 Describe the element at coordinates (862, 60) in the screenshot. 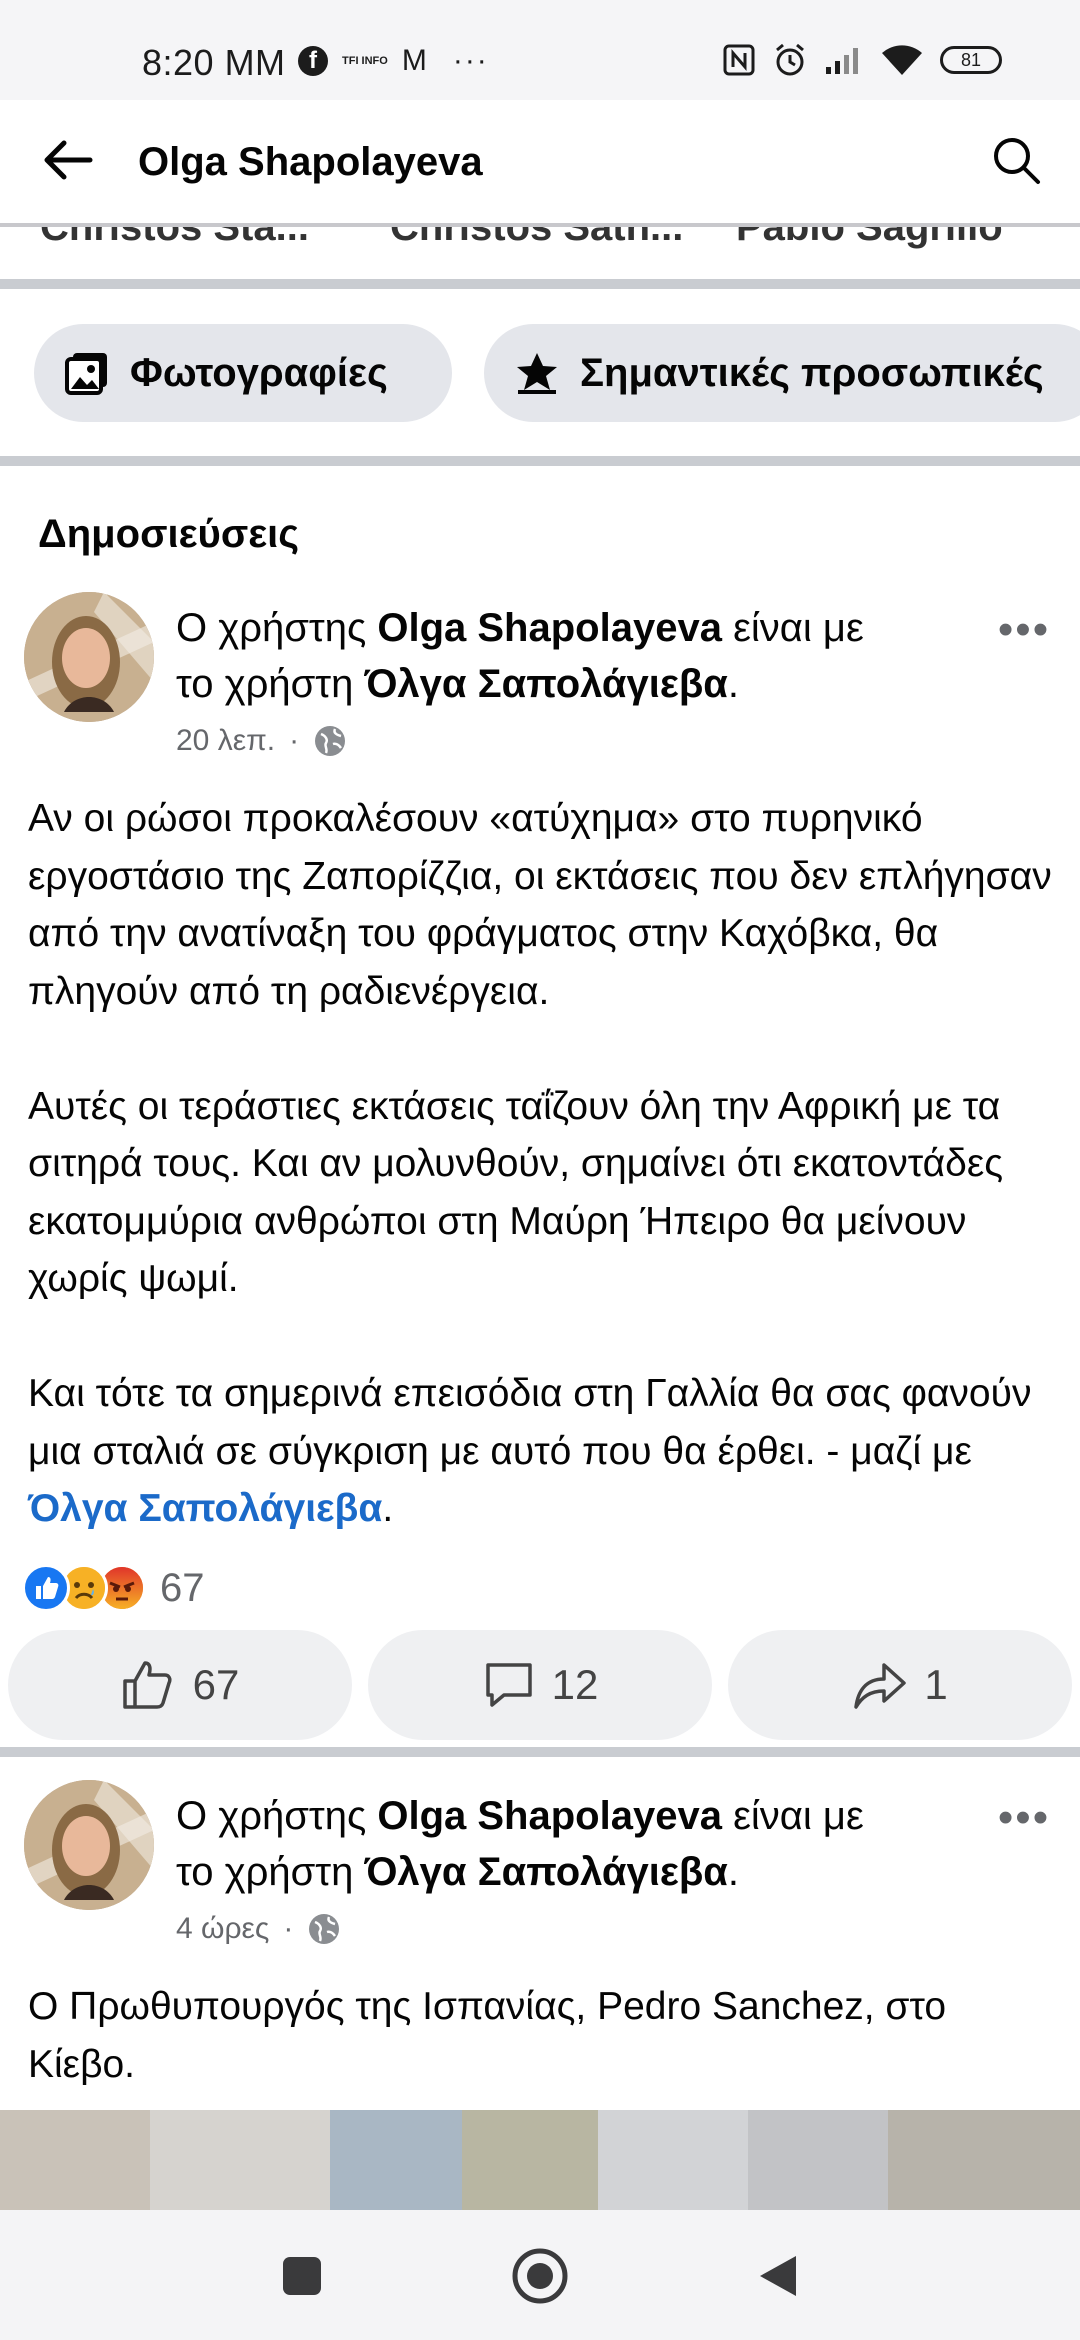

I see `status-system-icons: 81` at that location.